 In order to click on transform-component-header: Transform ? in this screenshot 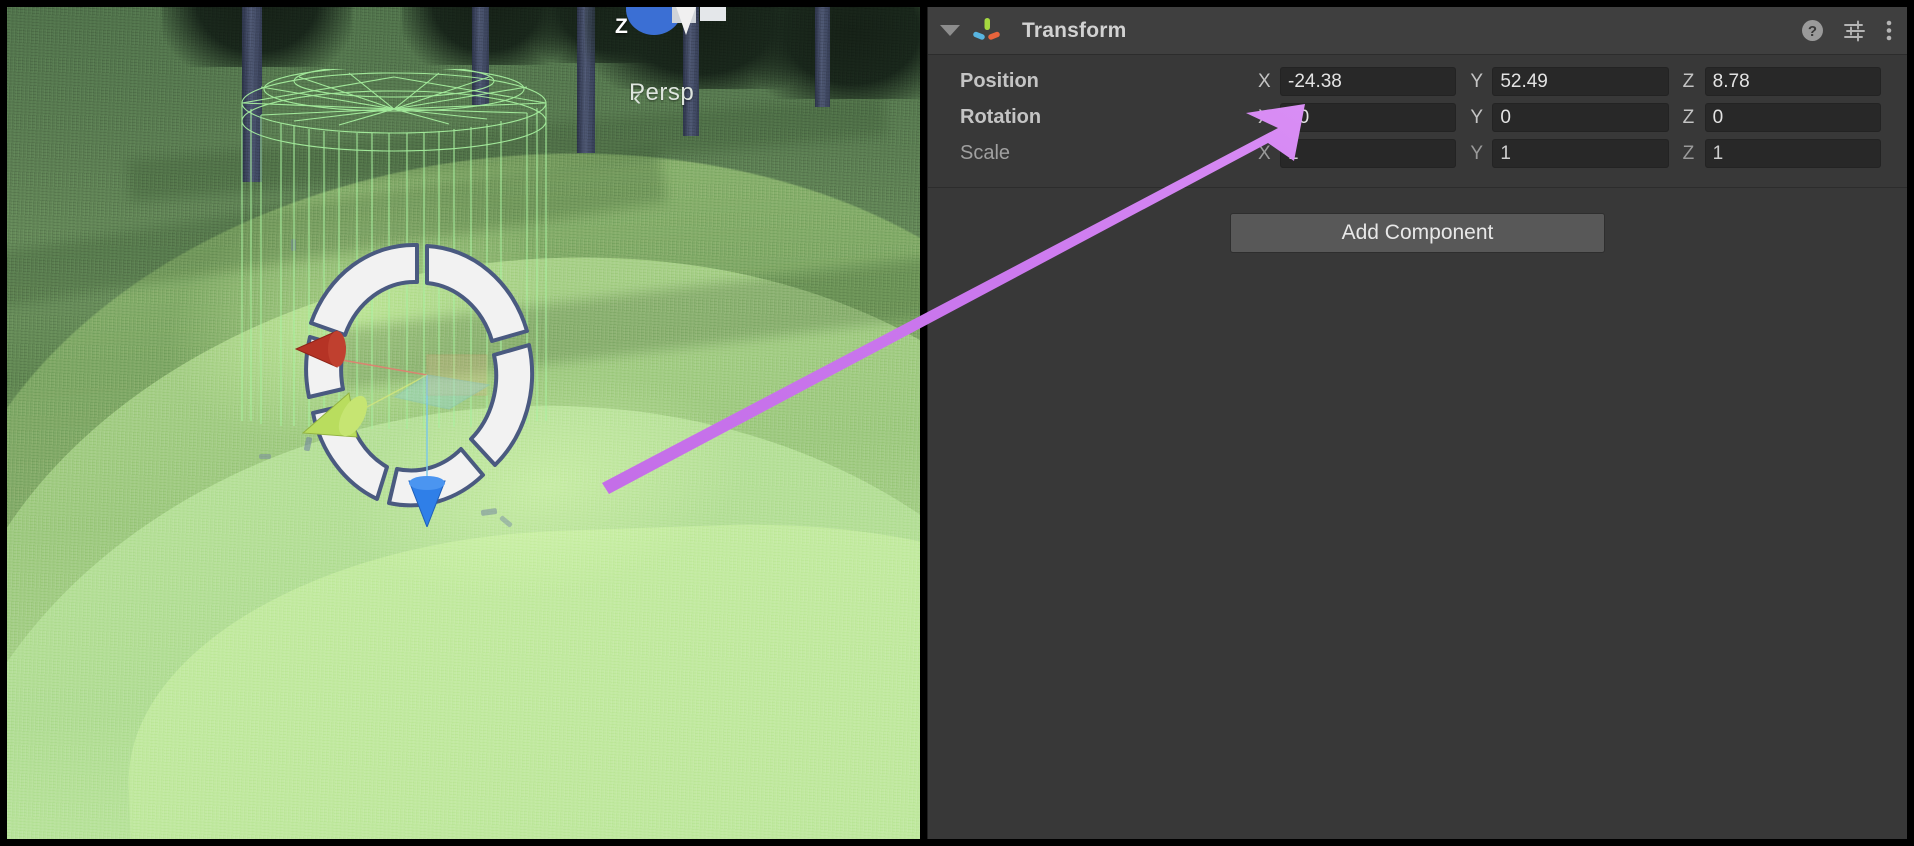, I will do `click(1417, 31)`.